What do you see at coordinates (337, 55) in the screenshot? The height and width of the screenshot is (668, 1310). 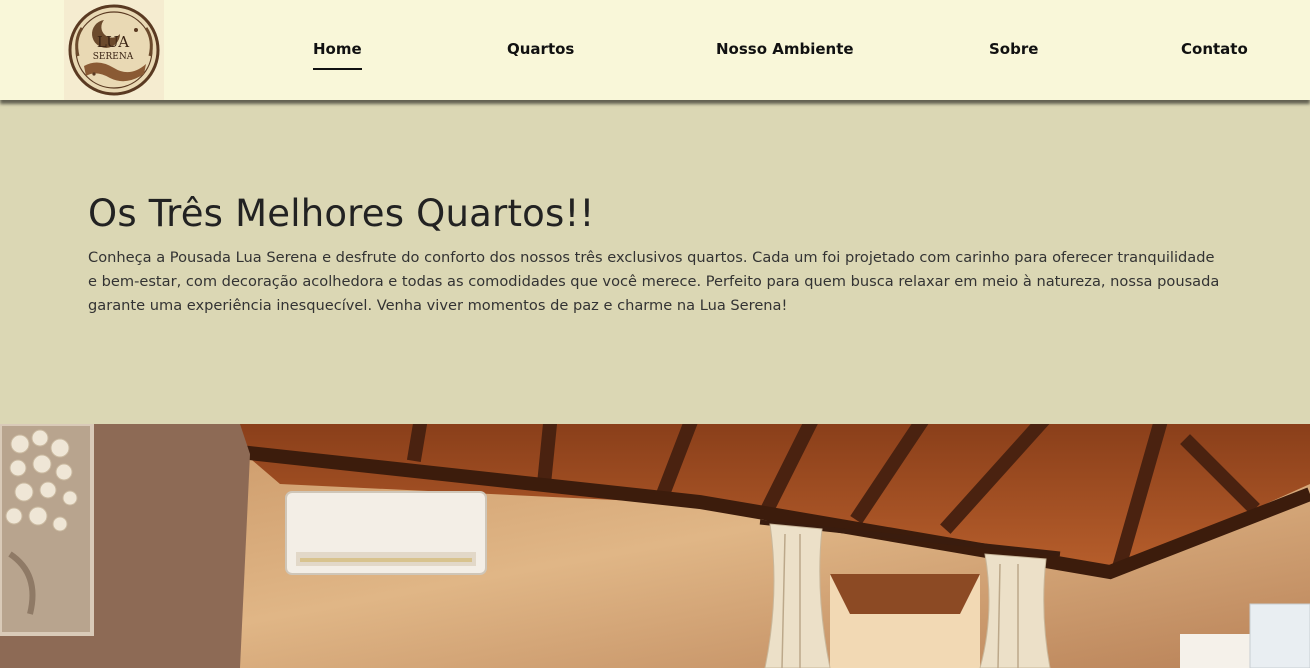 I see `nav-home: Home` at bounding box center [337, 55].